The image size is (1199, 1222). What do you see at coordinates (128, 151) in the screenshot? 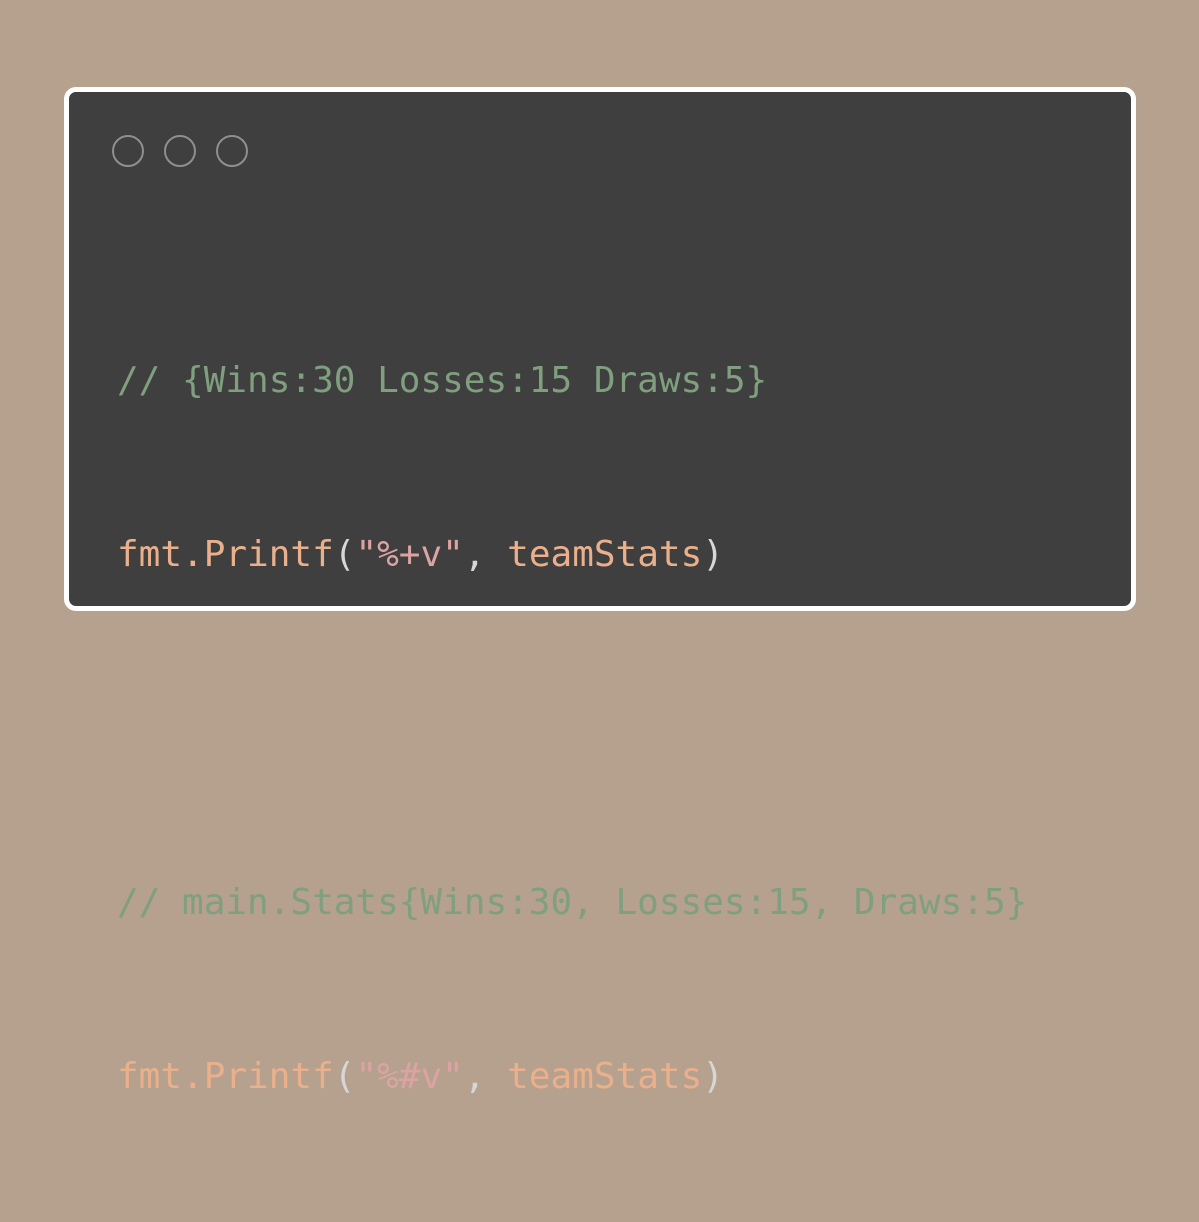
I see `close-dot-icon` at bounding box center [128, 151].